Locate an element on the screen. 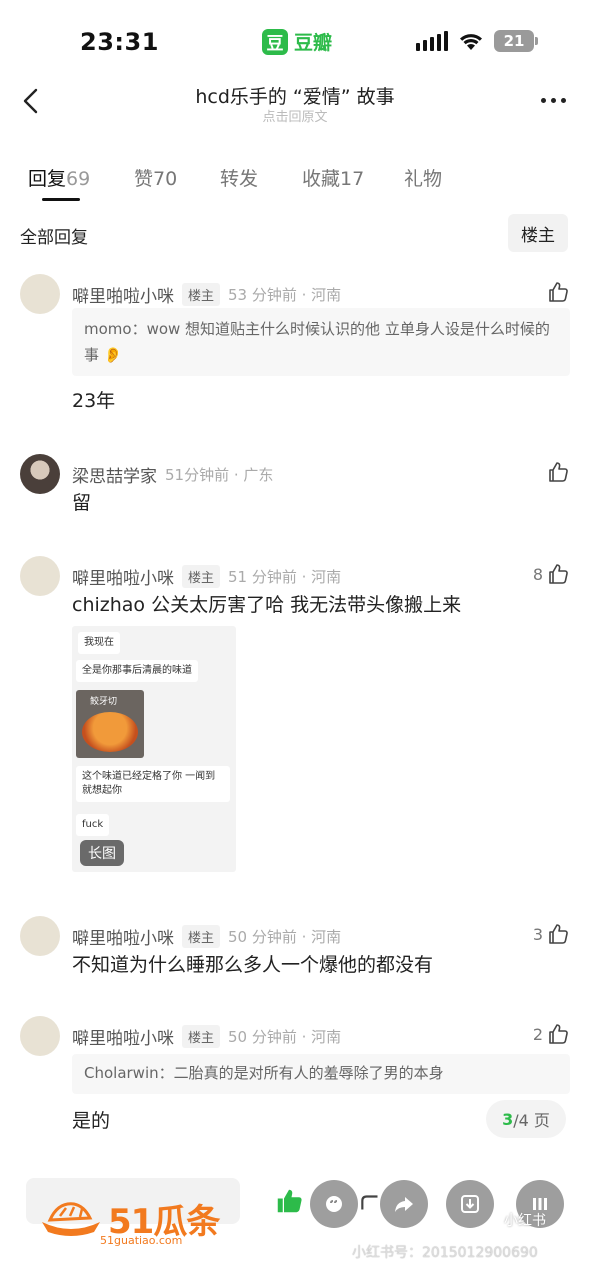  like-button: 3 is located at coordinates (551, 934).